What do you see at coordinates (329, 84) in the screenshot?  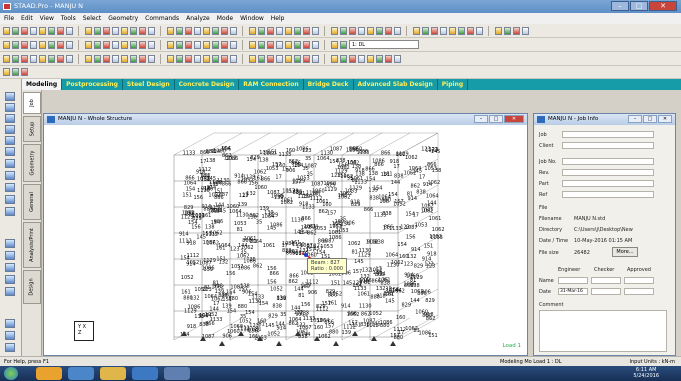 I see `tab-bridge-deck: Bridge Deck` at bounding box center [329, 84].